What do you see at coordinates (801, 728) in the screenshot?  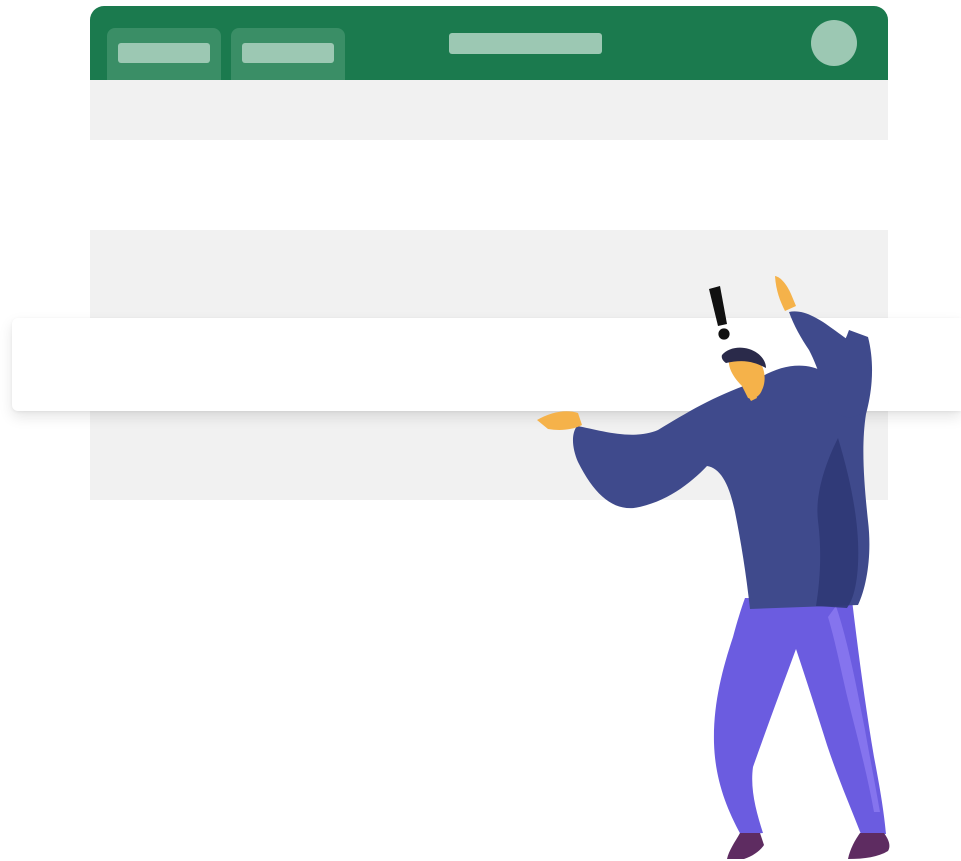 I see `person-legs` at bounding box center [801, 728].